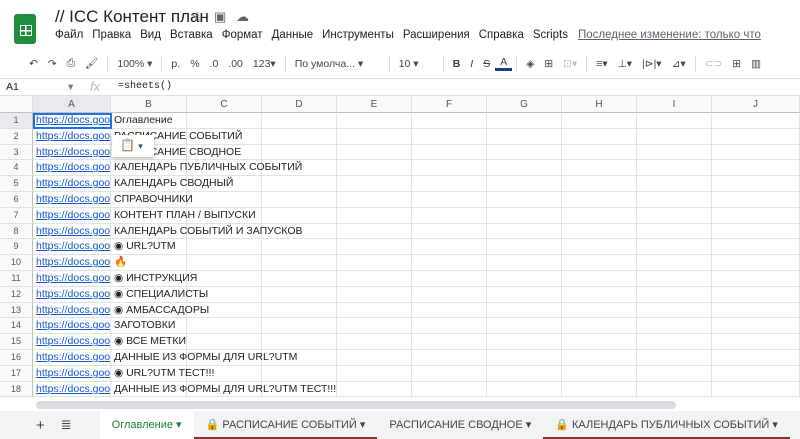 The image size is (800, 439). Describe the element at coordinates (16, 389) in the screenshot. I see `row-header: 18` at that location.